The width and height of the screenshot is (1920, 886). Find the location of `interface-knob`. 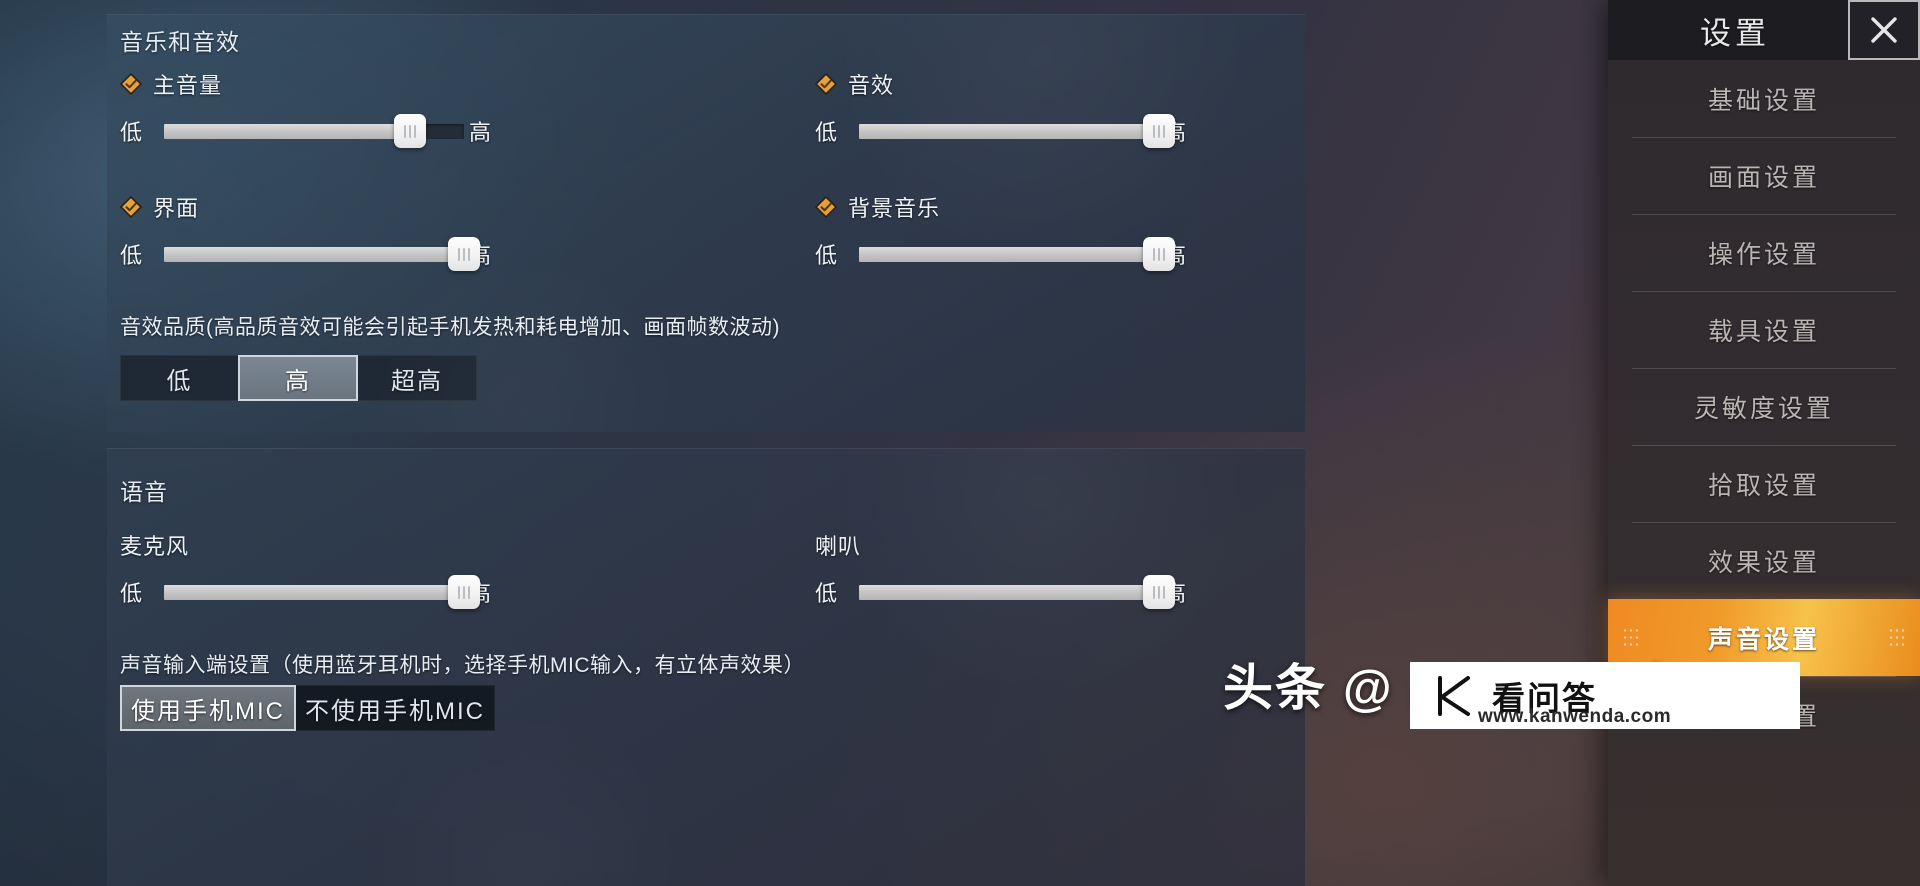

interface-knob is located at coordinates (464, 254).